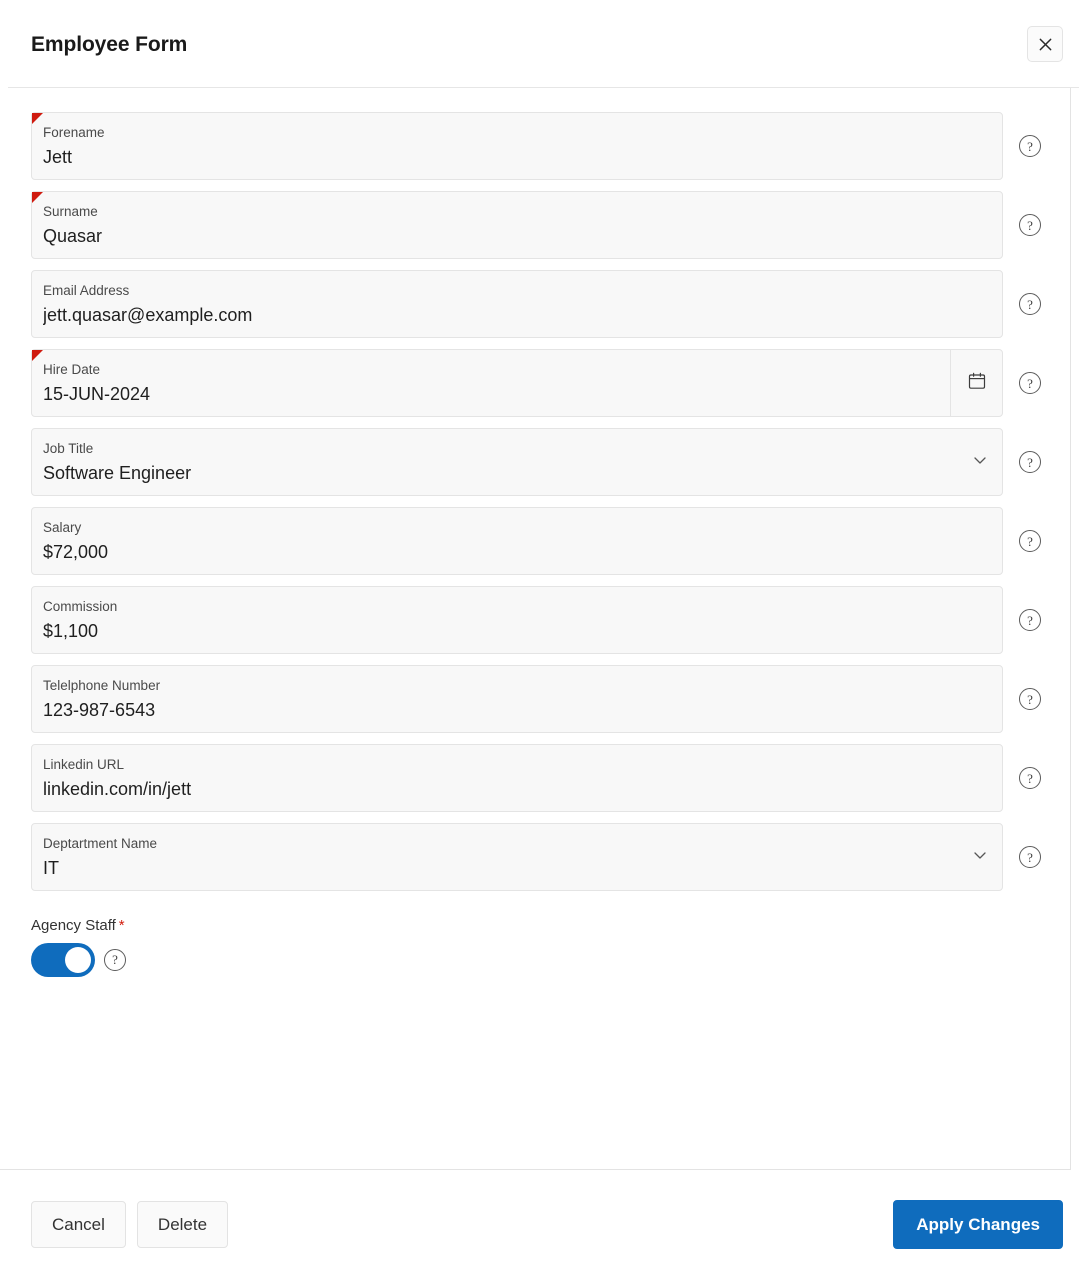 This screenshot has width=1087, height=1278. Describe the element at coordinates (515, 236) in the screenshot. I see `field-value-surname: Quasar` at that location.